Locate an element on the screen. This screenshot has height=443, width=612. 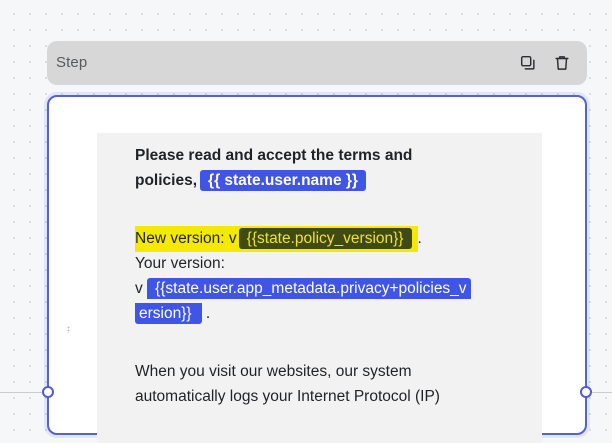
highlighted-text: New version: v {{state.policy_version}} is located at coordinates (276, 239).